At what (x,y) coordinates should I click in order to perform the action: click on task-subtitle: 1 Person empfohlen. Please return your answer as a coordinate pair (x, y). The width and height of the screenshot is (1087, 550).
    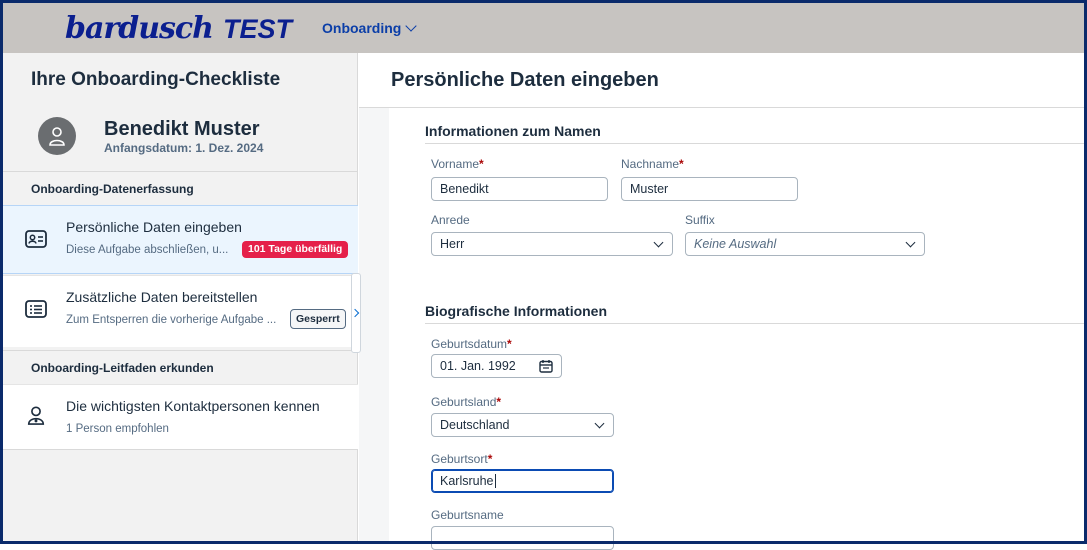
    Looking at the image, I should click on (117, 429).